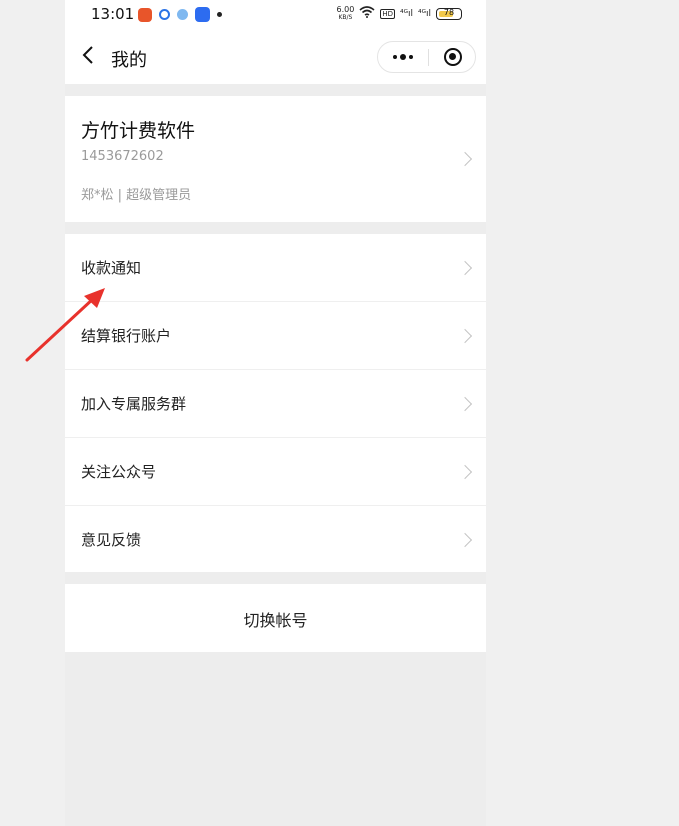 The image size is (679, 826). What do you see at coordinates (367, 14) in the screenshot?
I see `wifi-icon` at bounding box center [367, 14].